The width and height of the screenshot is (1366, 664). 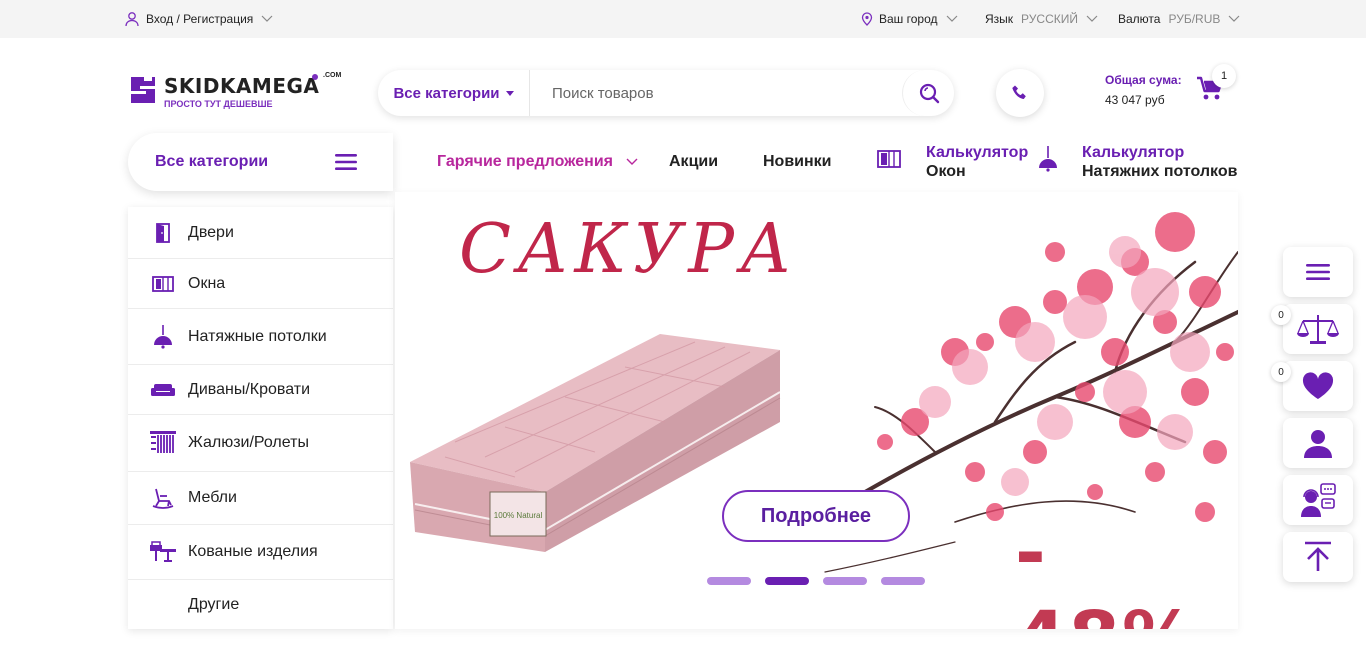 I want to click on nav-window-calc-line2: Окон, so click(x=946, y=171).